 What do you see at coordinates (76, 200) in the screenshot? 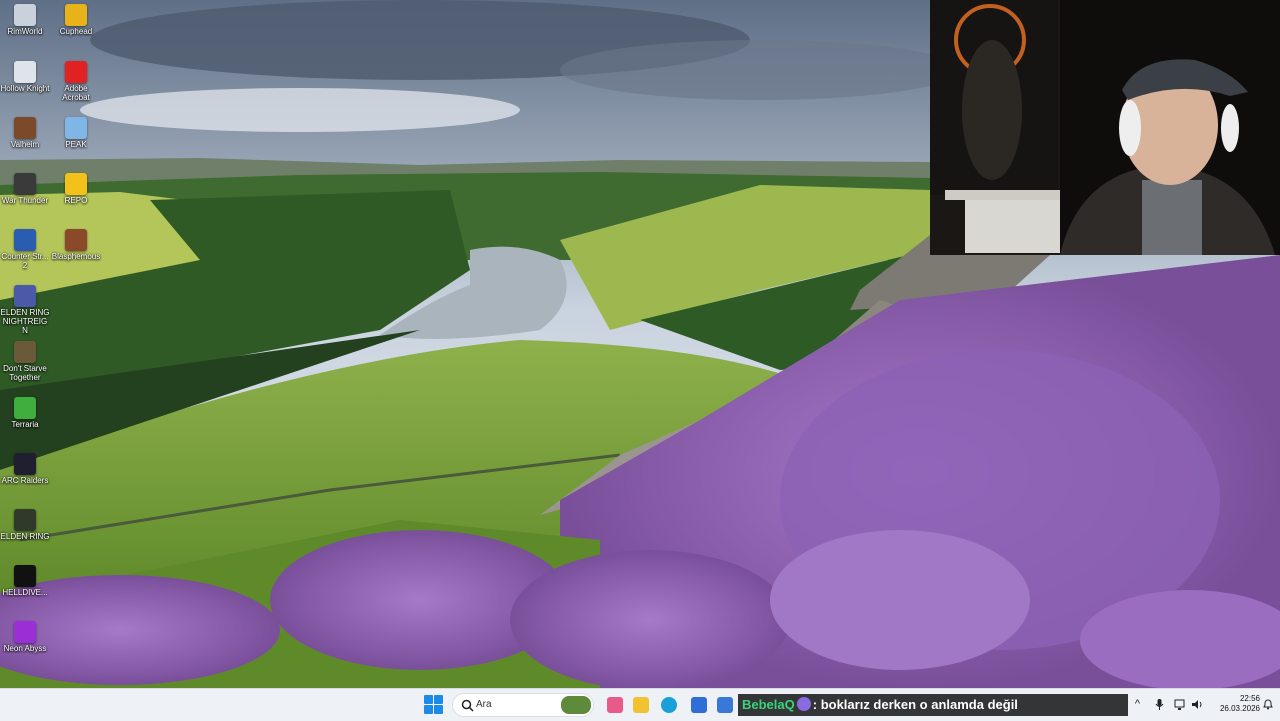
I see `desktop-icon-label: REPO` at bounding box center [76, 200].